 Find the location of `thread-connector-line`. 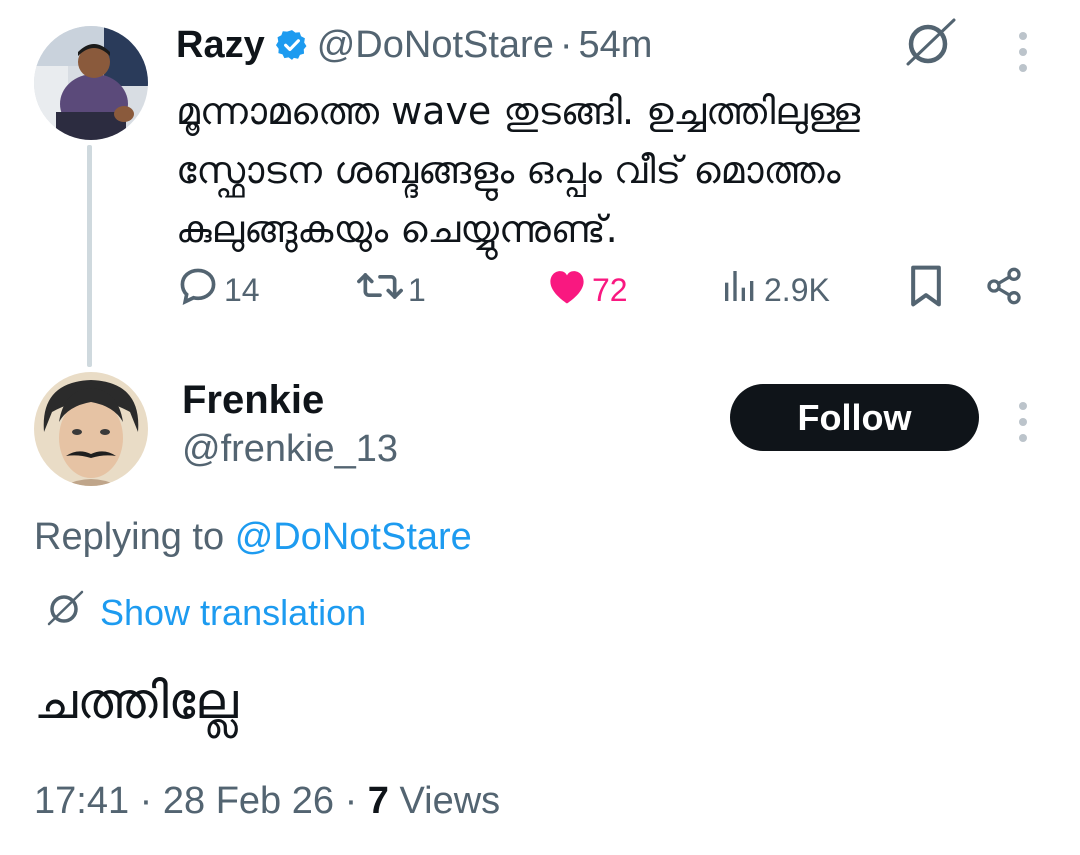

thread-connector-line is located at coordinates (89, 256).